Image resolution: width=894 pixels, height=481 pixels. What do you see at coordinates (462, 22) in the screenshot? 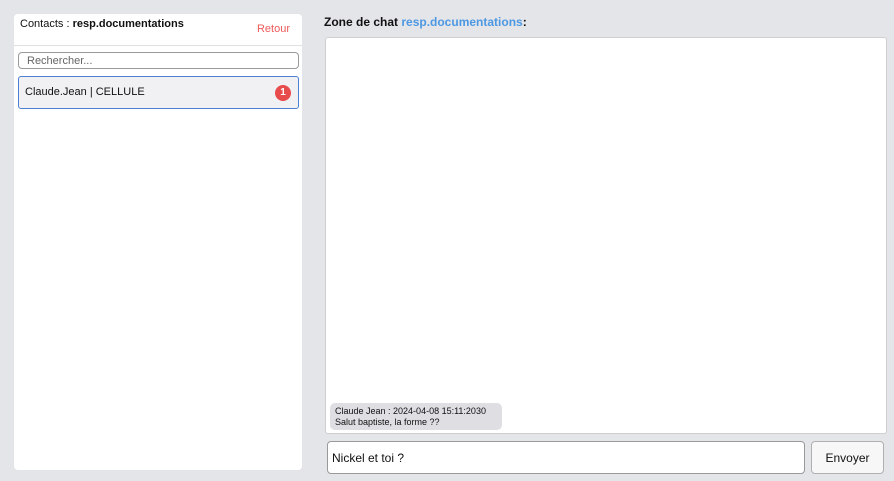
I see `chat-heading-user: resp.documentations` at bounding box center [462, 22].